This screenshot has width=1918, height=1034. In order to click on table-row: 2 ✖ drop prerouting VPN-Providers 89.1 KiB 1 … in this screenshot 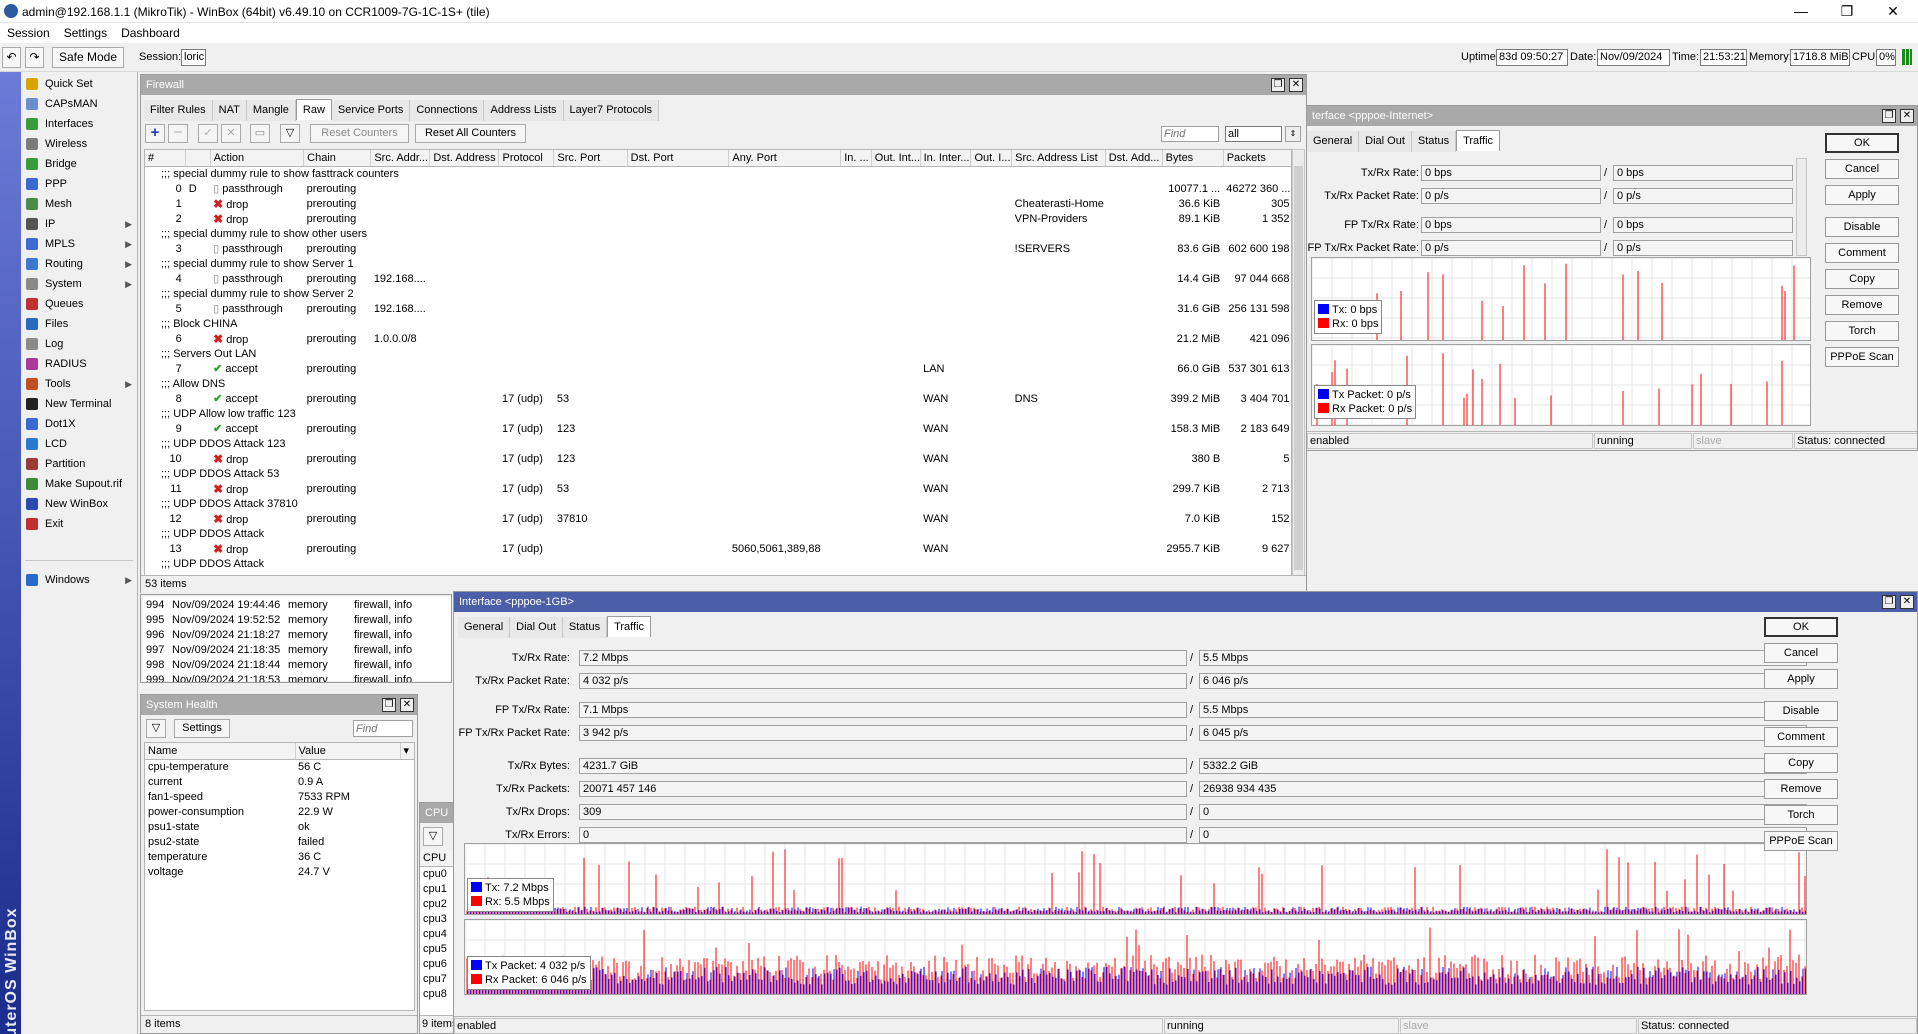, I will do `click(718, 218)`.